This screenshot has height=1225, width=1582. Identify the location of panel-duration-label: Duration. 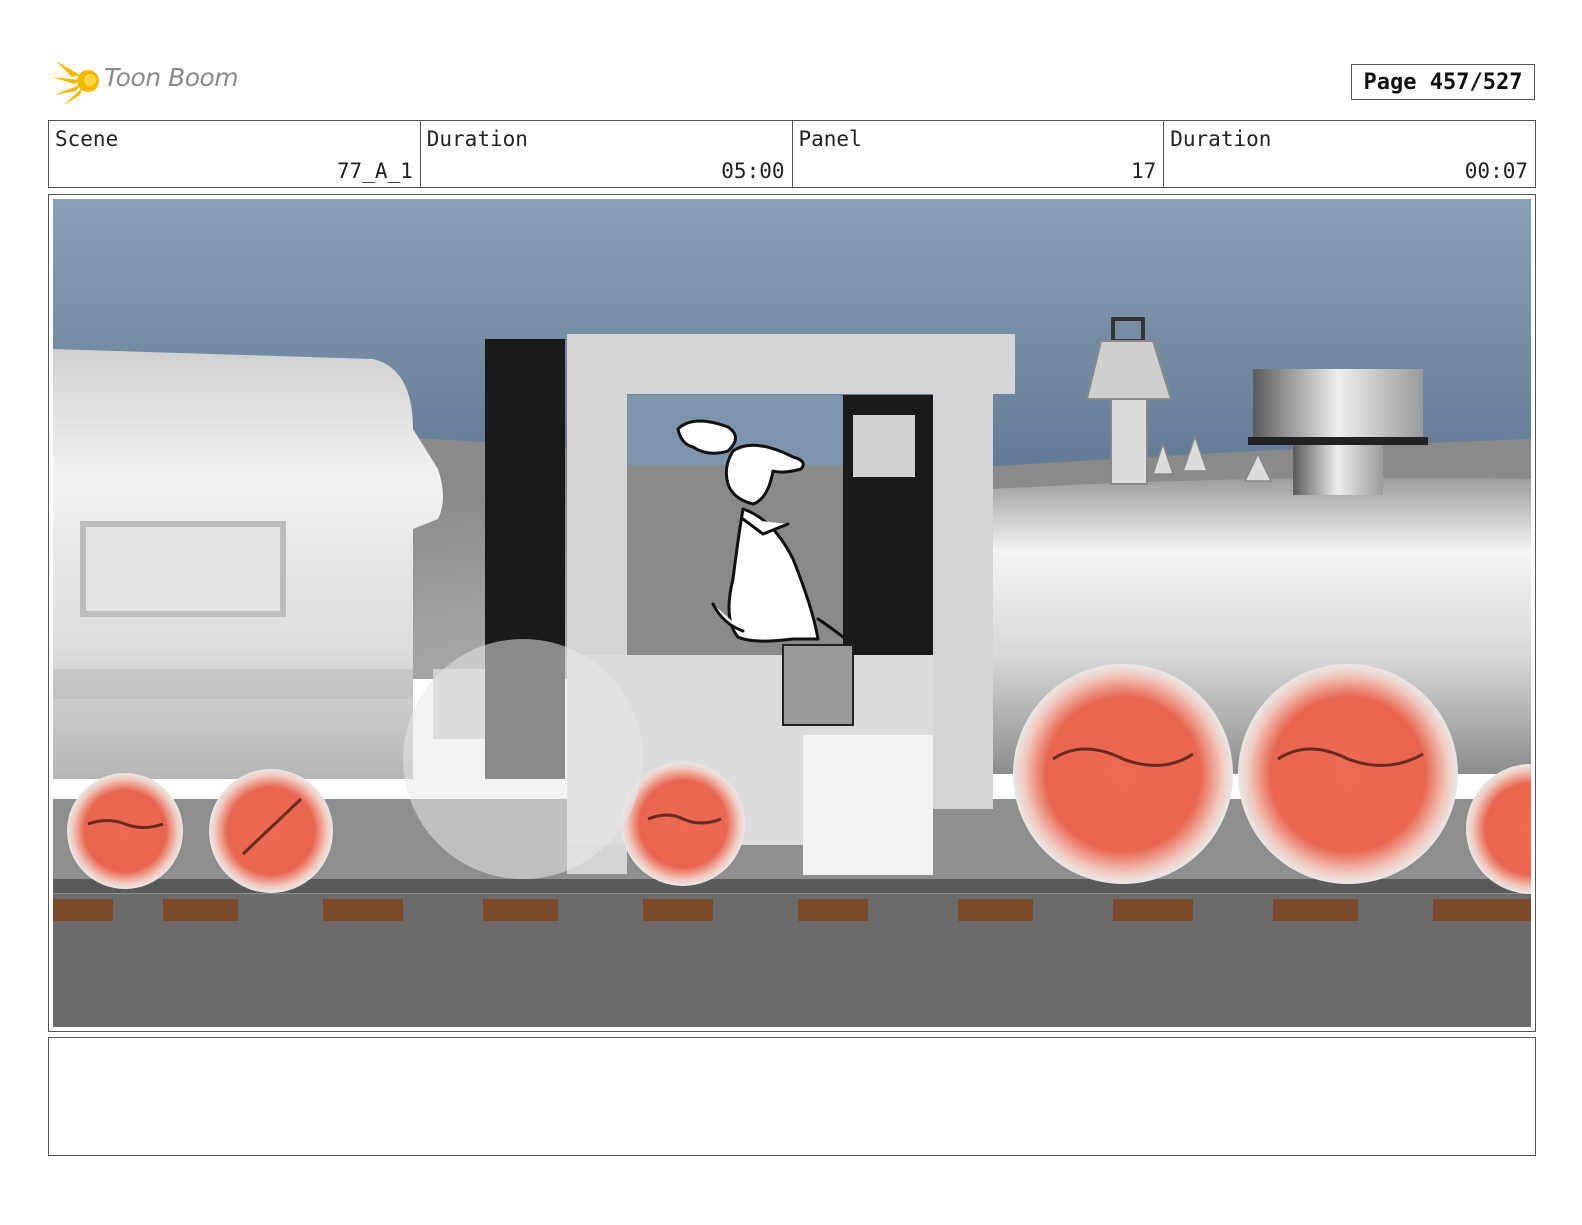
(1221, 139).